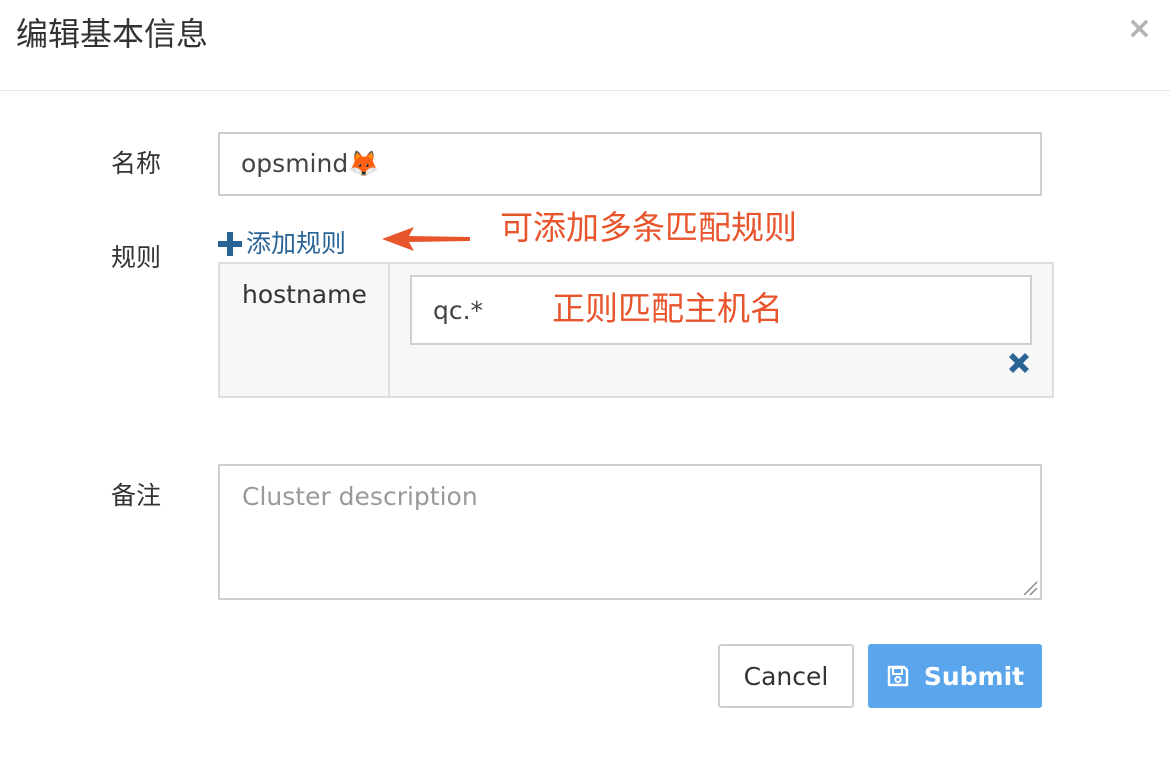  Describe the element at coordinates (458, 310) in the screenshot. I see `rule-value-text: qc.*` at that location.